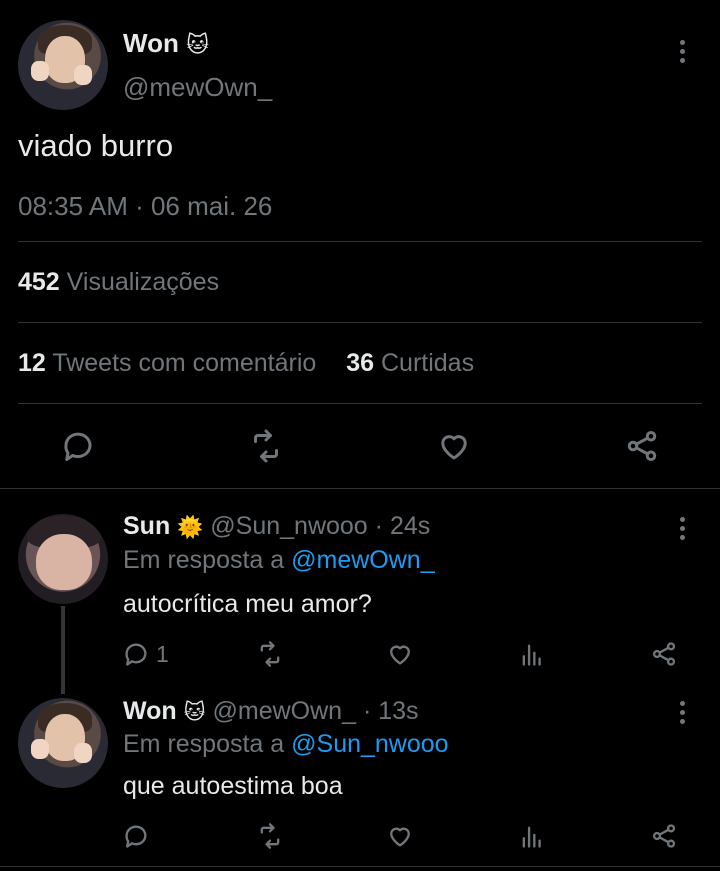 The image size is (720, 871). Describe the element at coordinates (39, 282) in the screenshot. I see `views-count: 452` at that location.